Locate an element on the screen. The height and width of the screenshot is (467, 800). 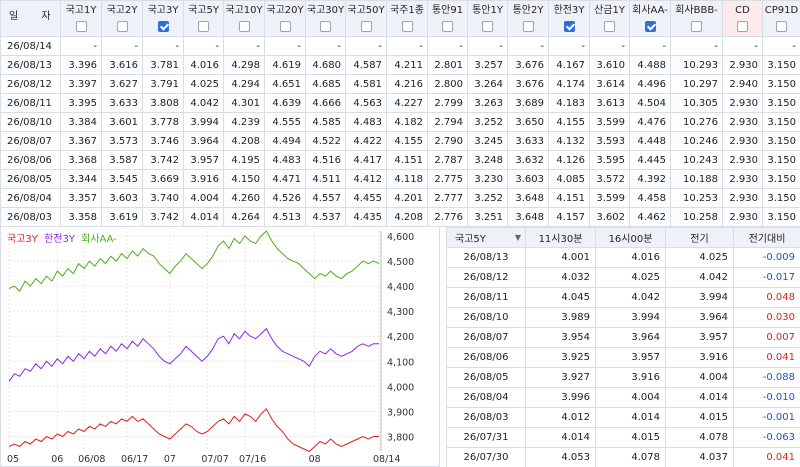
rate-cell: 4.511 is located at coordinates (325, 179).